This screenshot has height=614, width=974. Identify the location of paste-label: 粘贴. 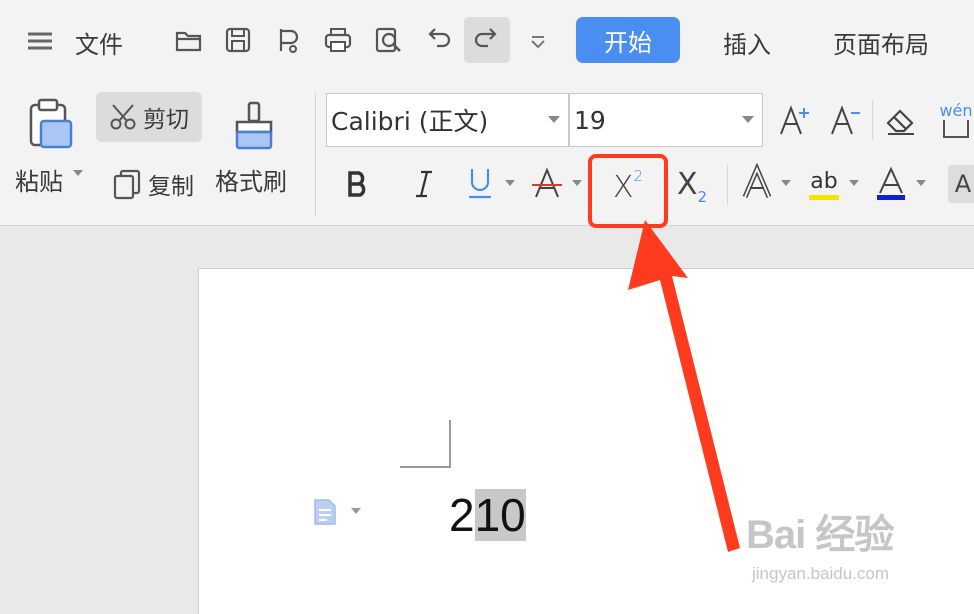
(39, 179).